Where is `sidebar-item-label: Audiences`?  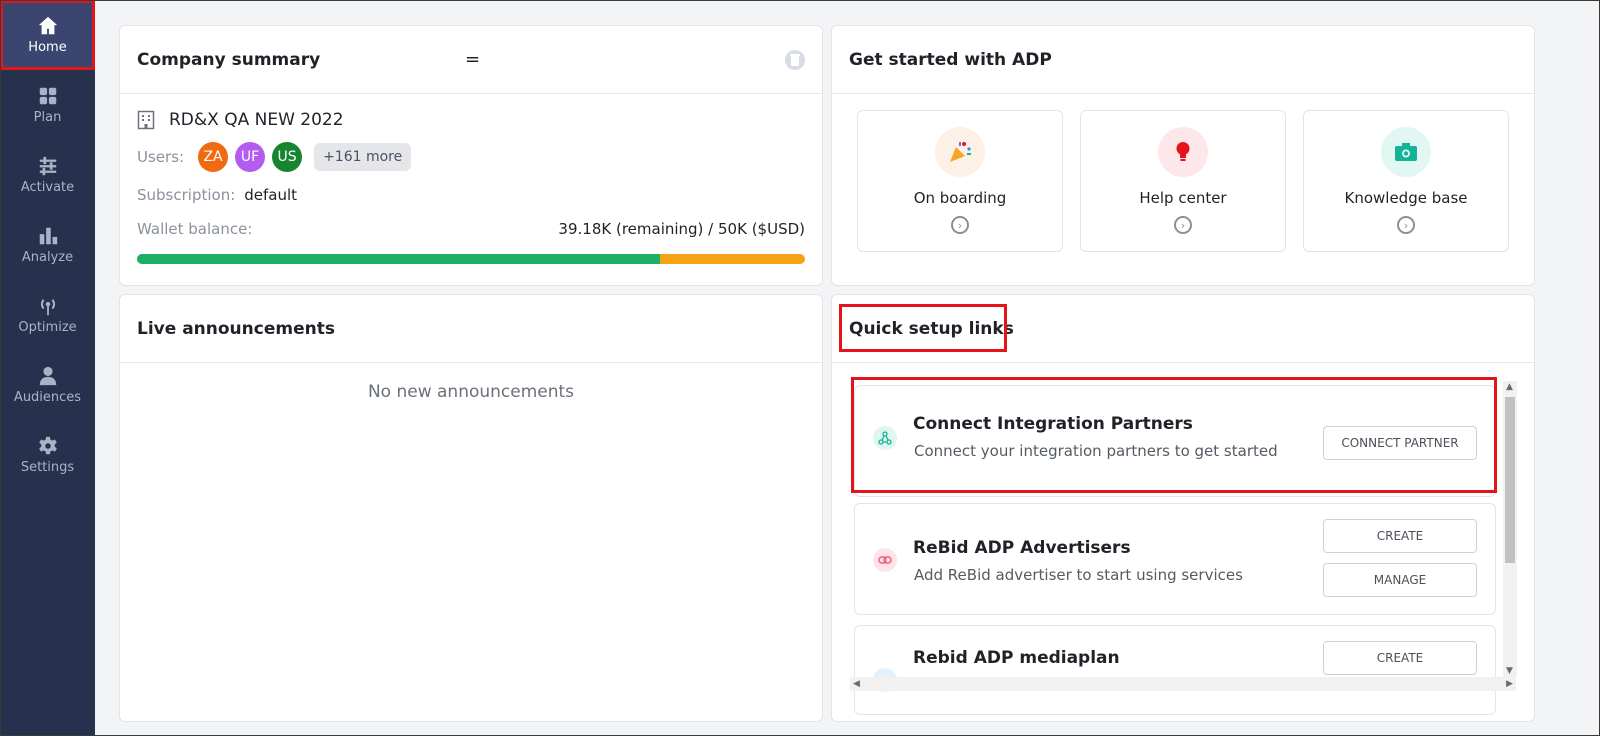
sidebar-item-label: Audiences is located at coordinates (47, 397).